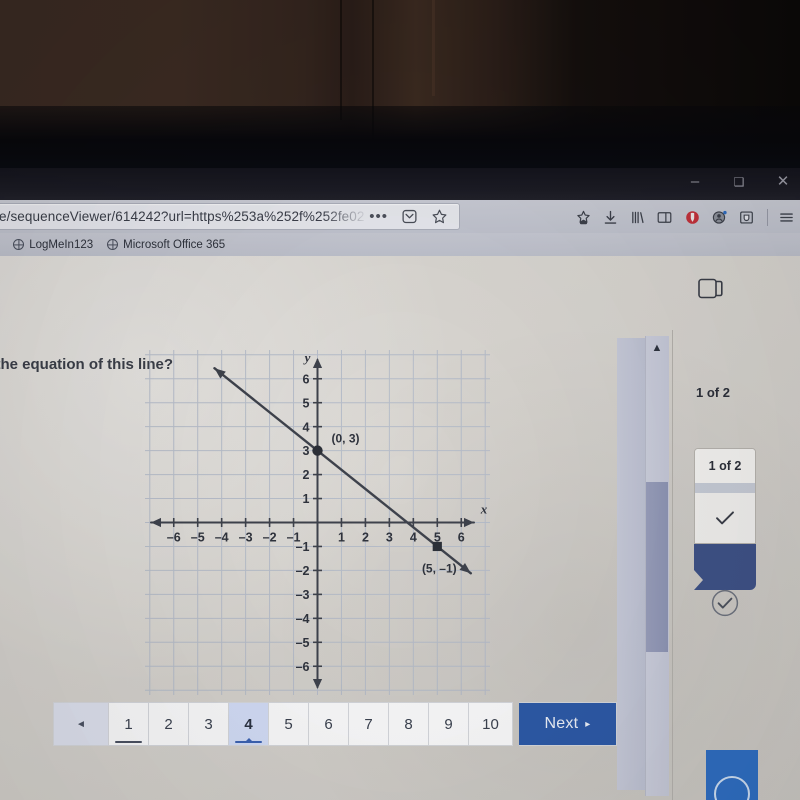  I want to click on pagination-page-8: 8, so click(409, 724).